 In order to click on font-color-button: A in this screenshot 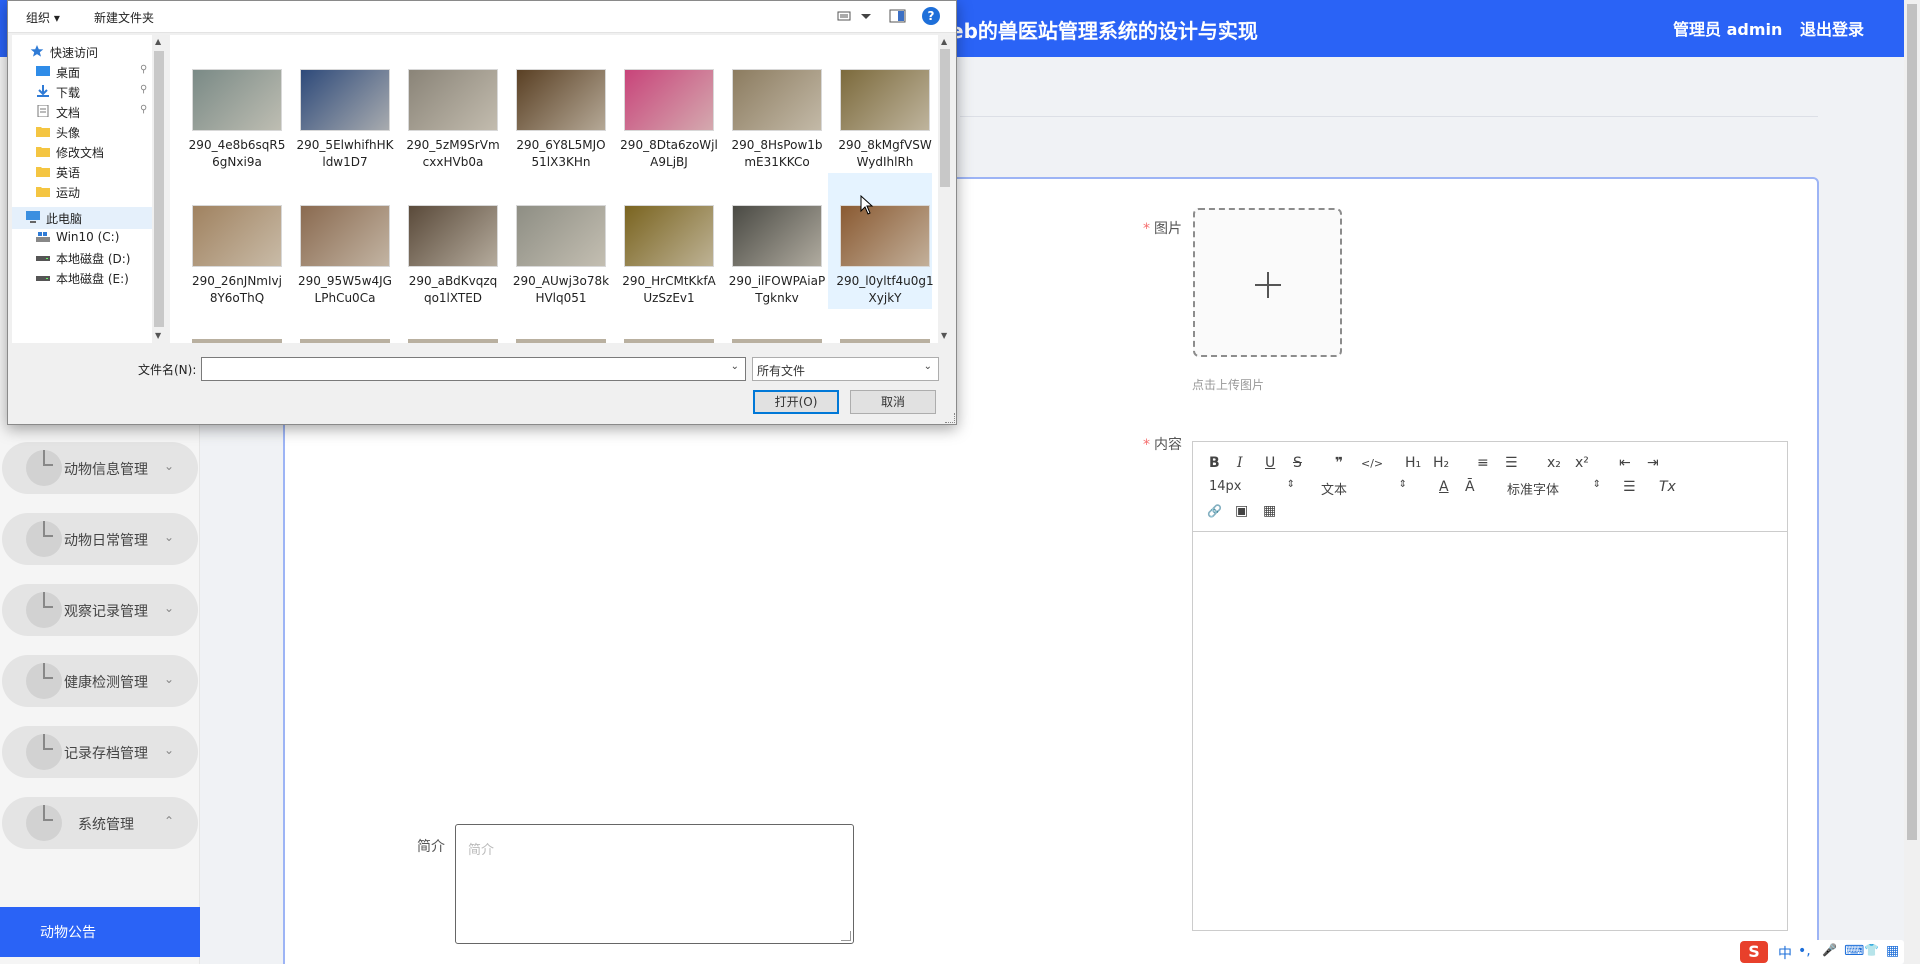, I will do `click(1444, 487)`.